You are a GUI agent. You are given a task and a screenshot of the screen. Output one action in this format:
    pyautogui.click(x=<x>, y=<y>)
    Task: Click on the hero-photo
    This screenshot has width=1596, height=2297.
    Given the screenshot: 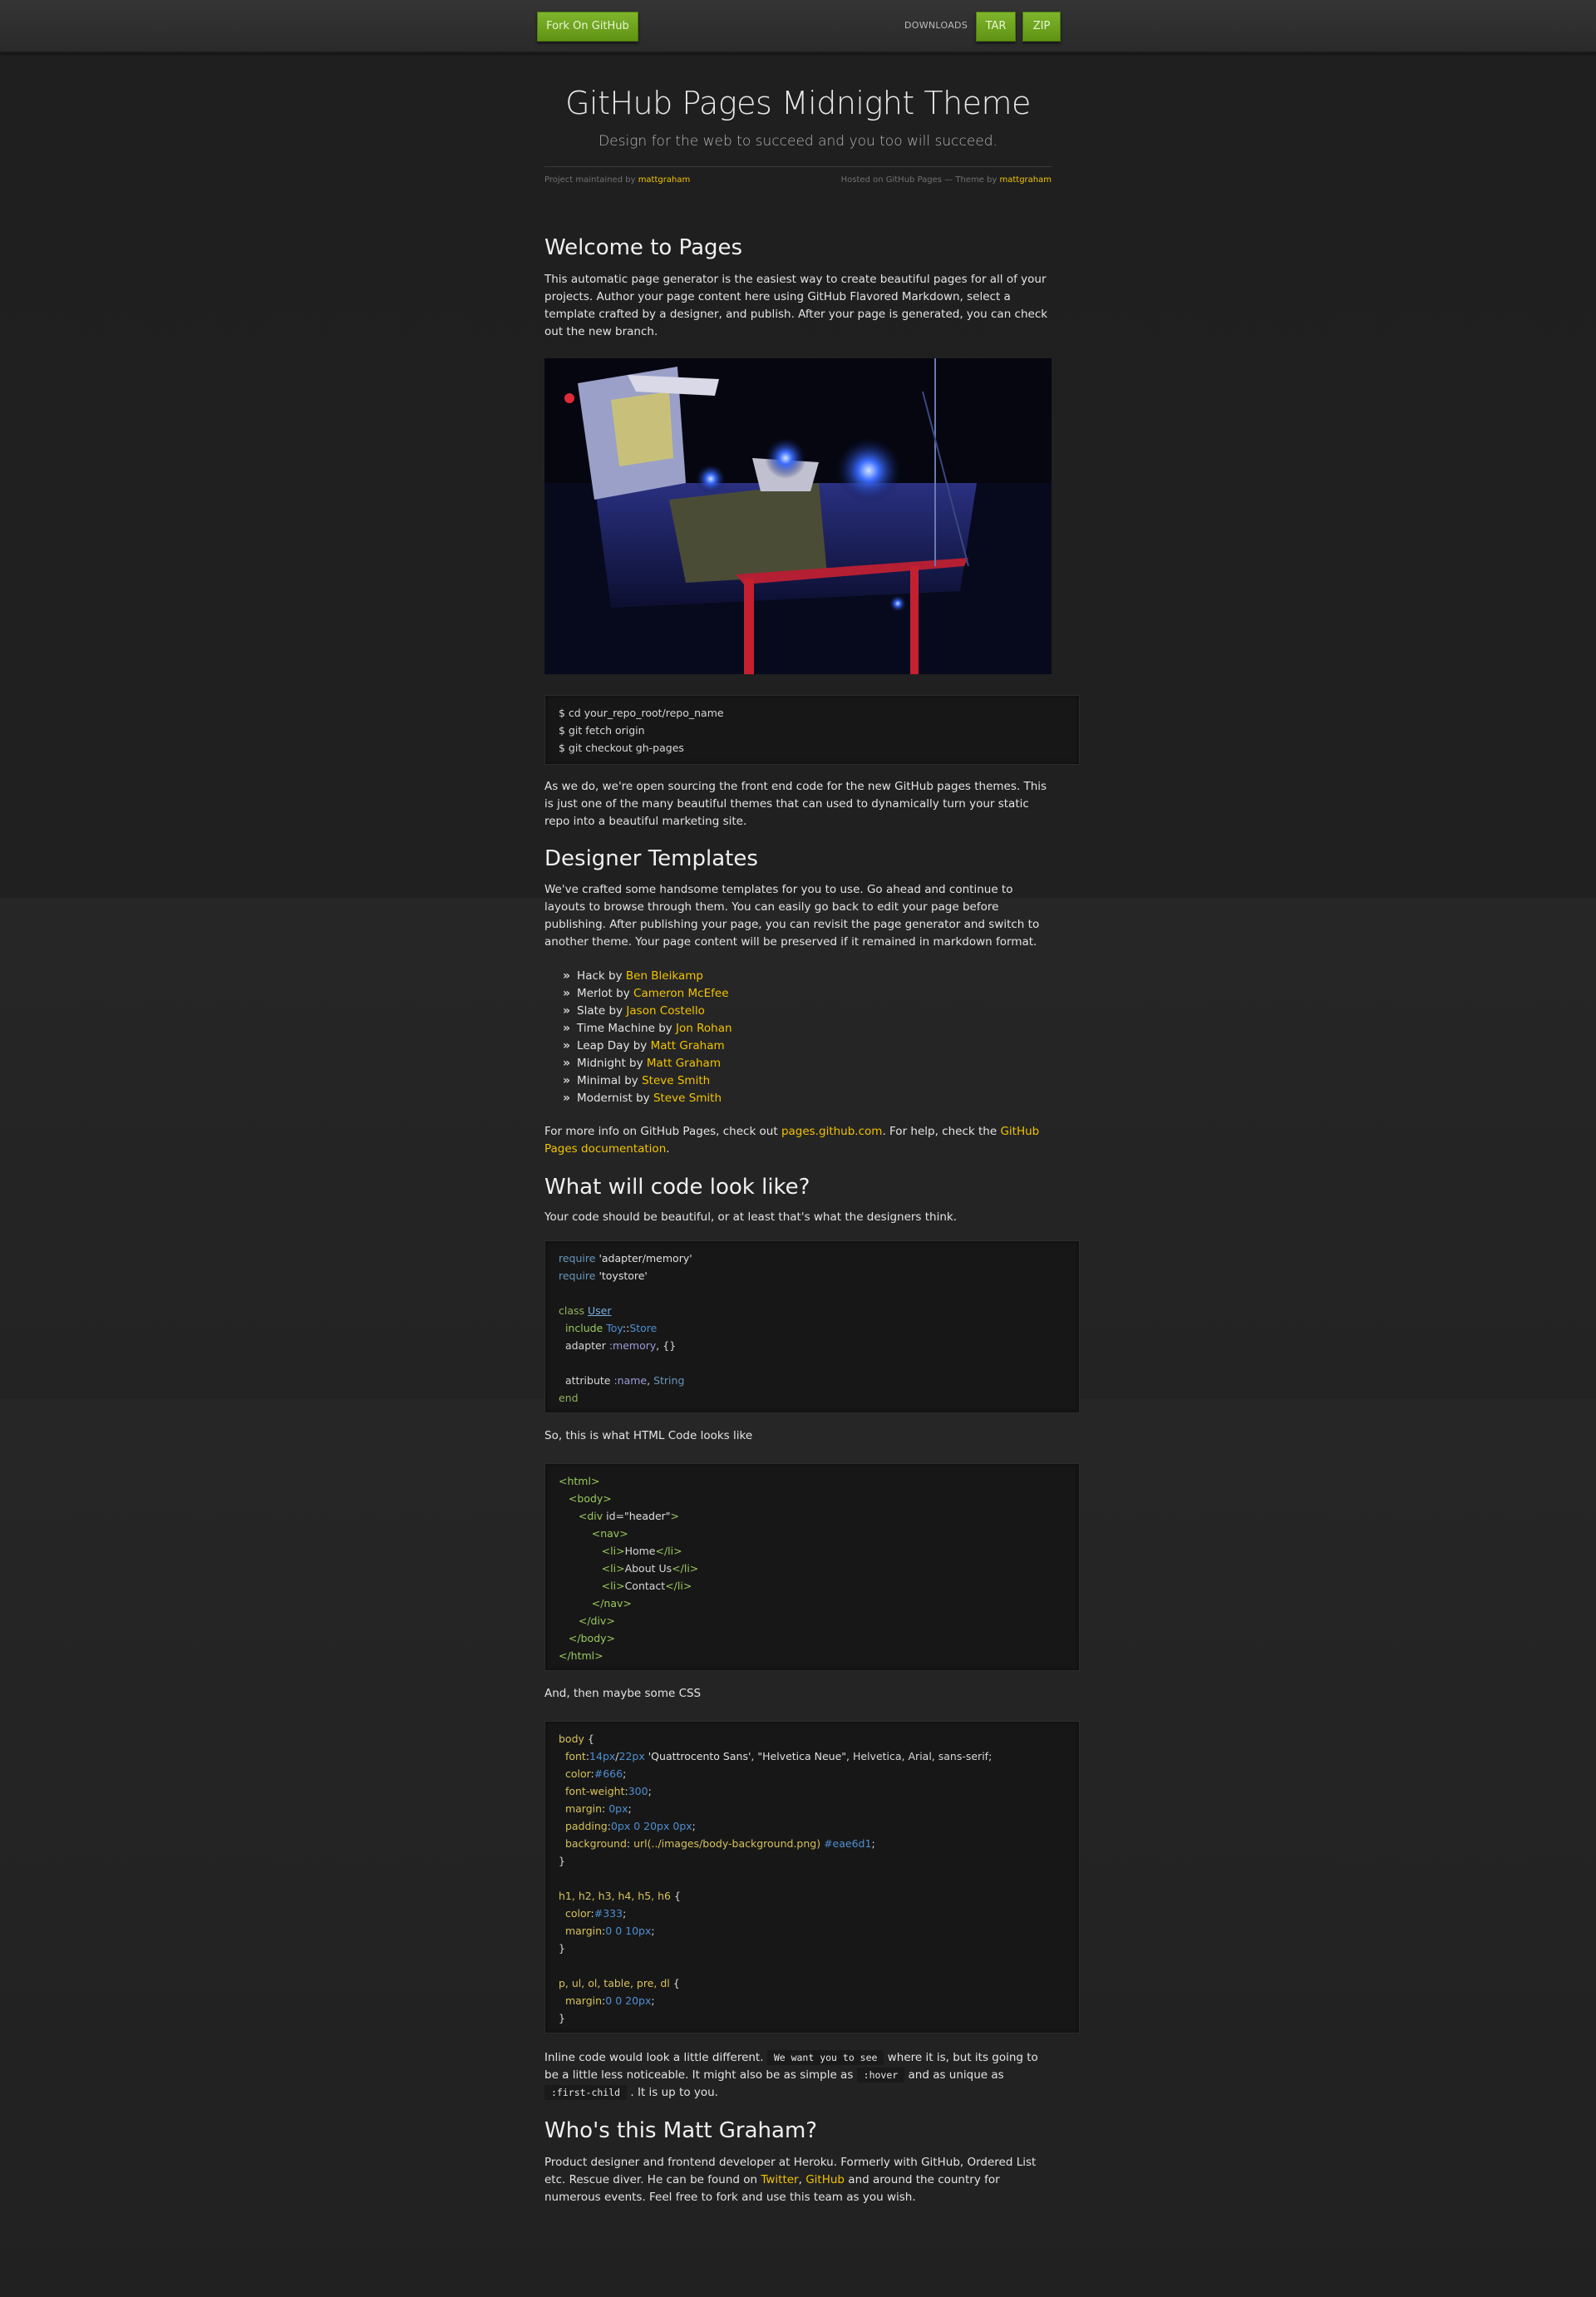 What is the action you would take?
    pyautogui.click(x=798, y=516)
    